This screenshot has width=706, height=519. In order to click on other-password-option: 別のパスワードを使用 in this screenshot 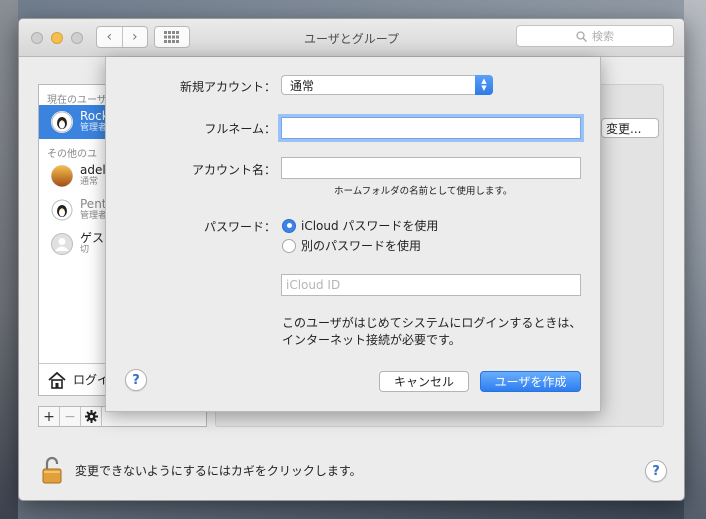, I will do `click(351, 245)`.